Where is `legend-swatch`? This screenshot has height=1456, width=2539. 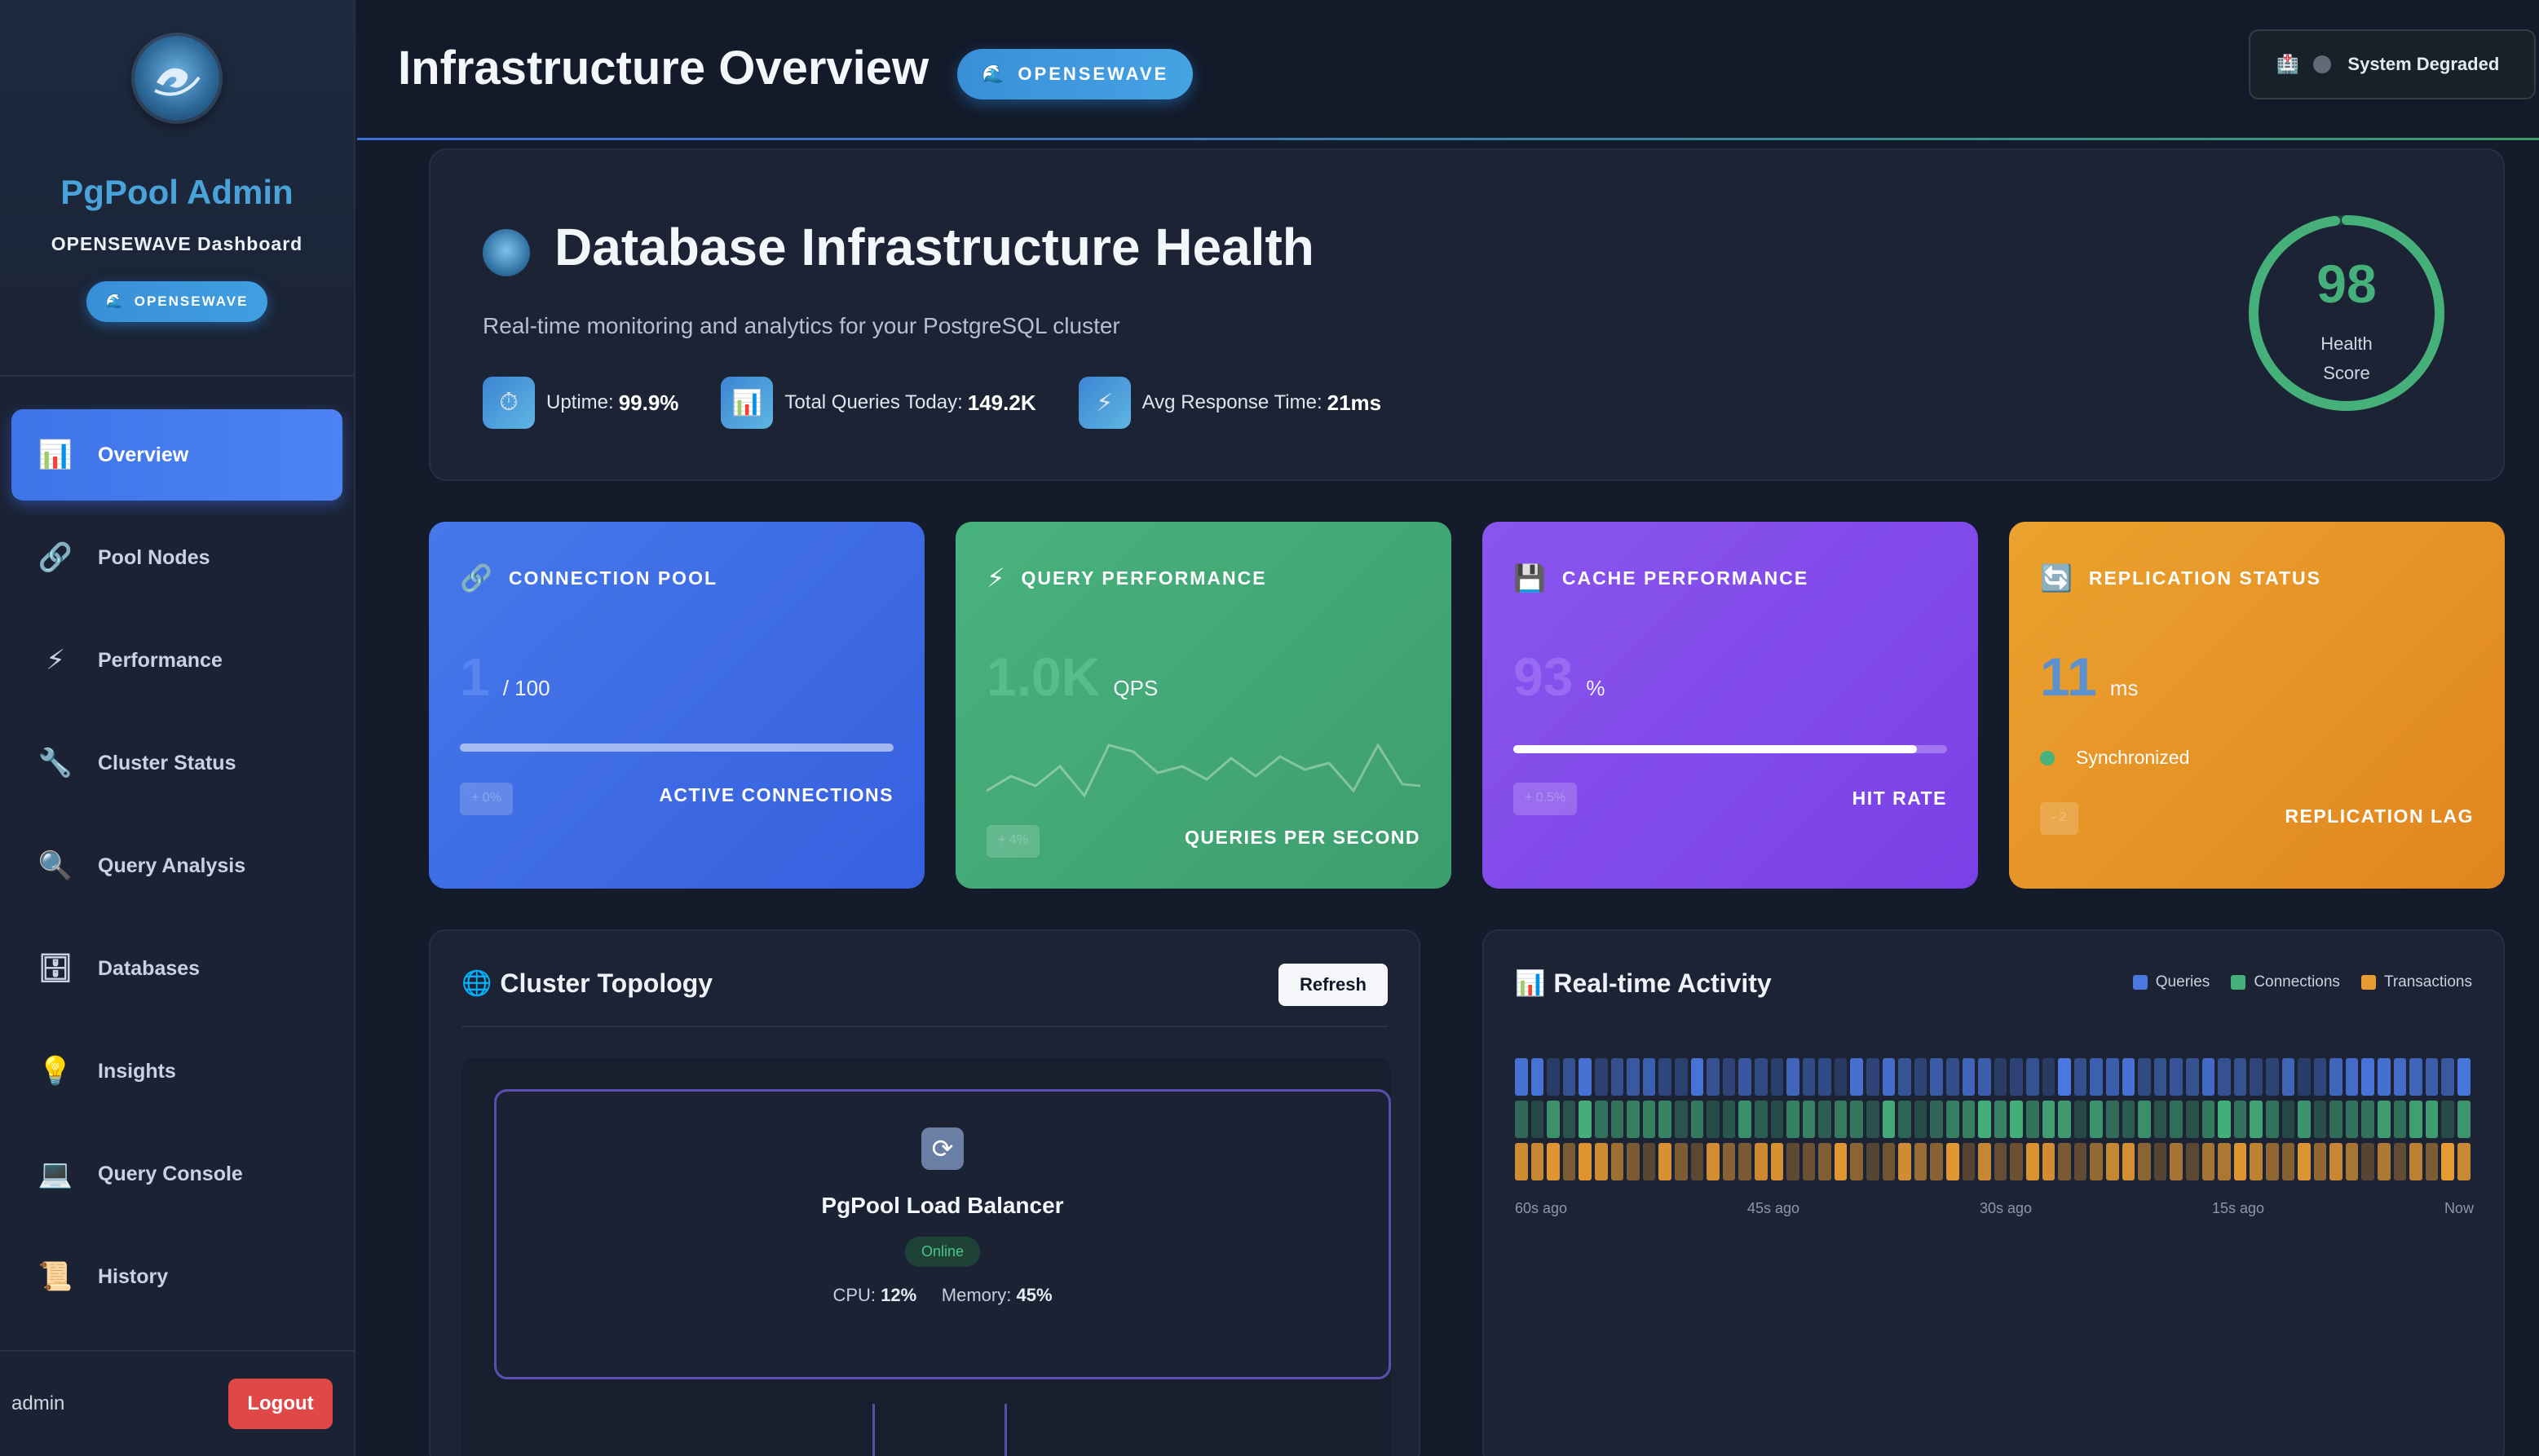
legend-swatch is located at coordinates (2140, 983).